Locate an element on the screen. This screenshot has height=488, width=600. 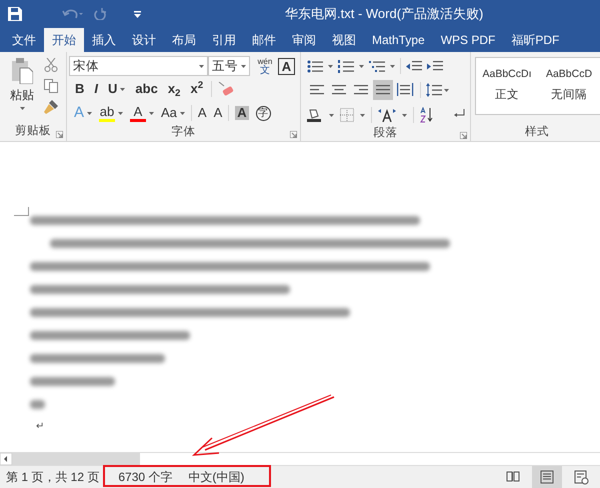
page-count: 第 1 页，共 12 页 is located at coordinates (53, 477).